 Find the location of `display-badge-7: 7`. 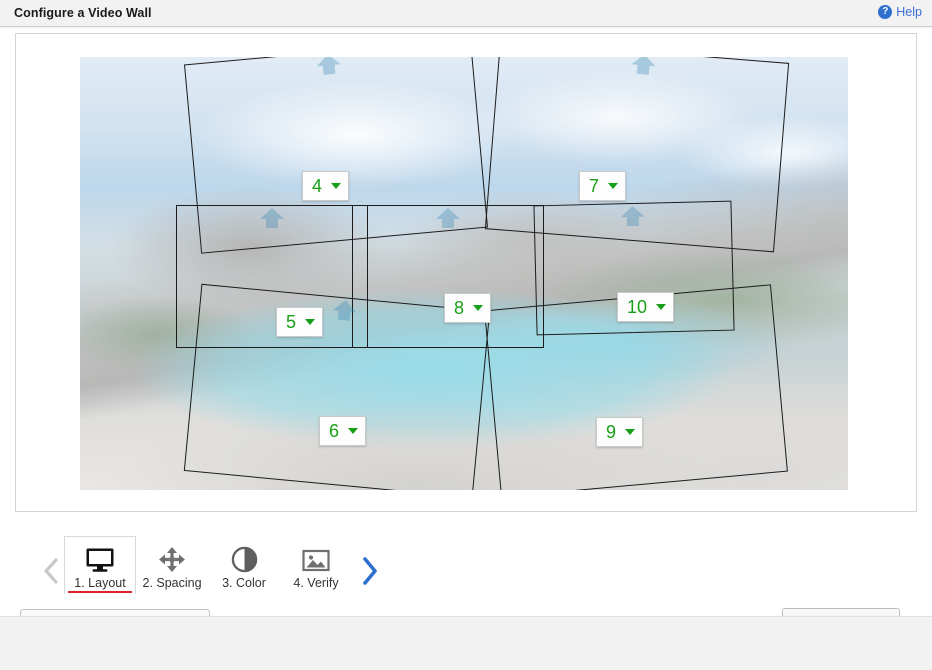

display-badge-7: 7 is located at coordinates (603, 186).